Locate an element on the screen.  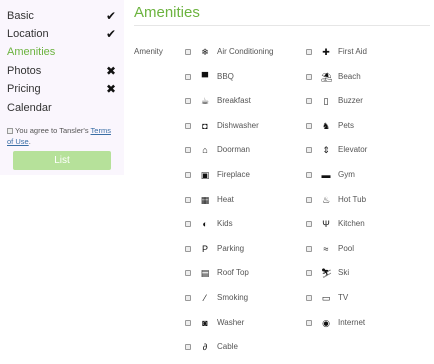
hot-tub-icon: ♨ is located at coordinates (326, 199).